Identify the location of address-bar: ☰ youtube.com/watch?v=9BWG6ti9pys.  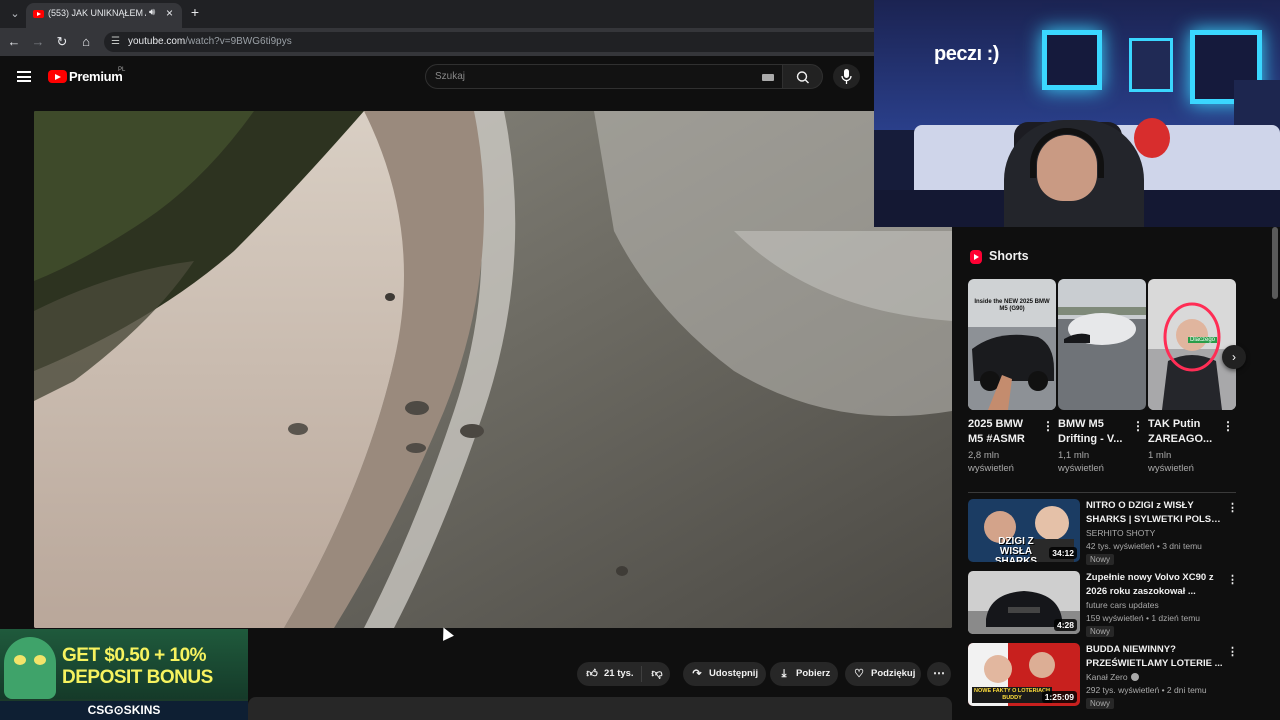
(494, 42).